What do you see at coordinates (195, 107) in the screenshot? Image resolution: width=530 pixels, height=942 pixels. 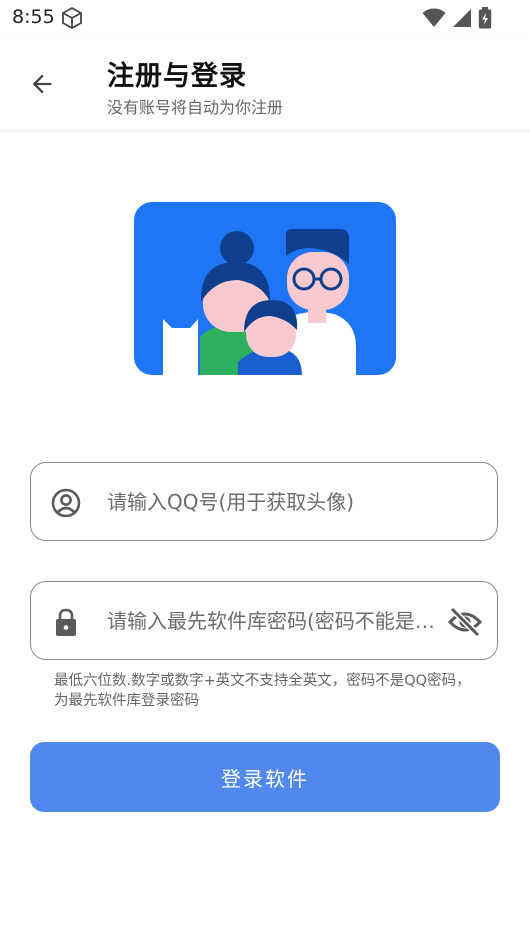 I see `page-subtitle: 没有账号将自动为你注册` at bounding box center [195, 107].